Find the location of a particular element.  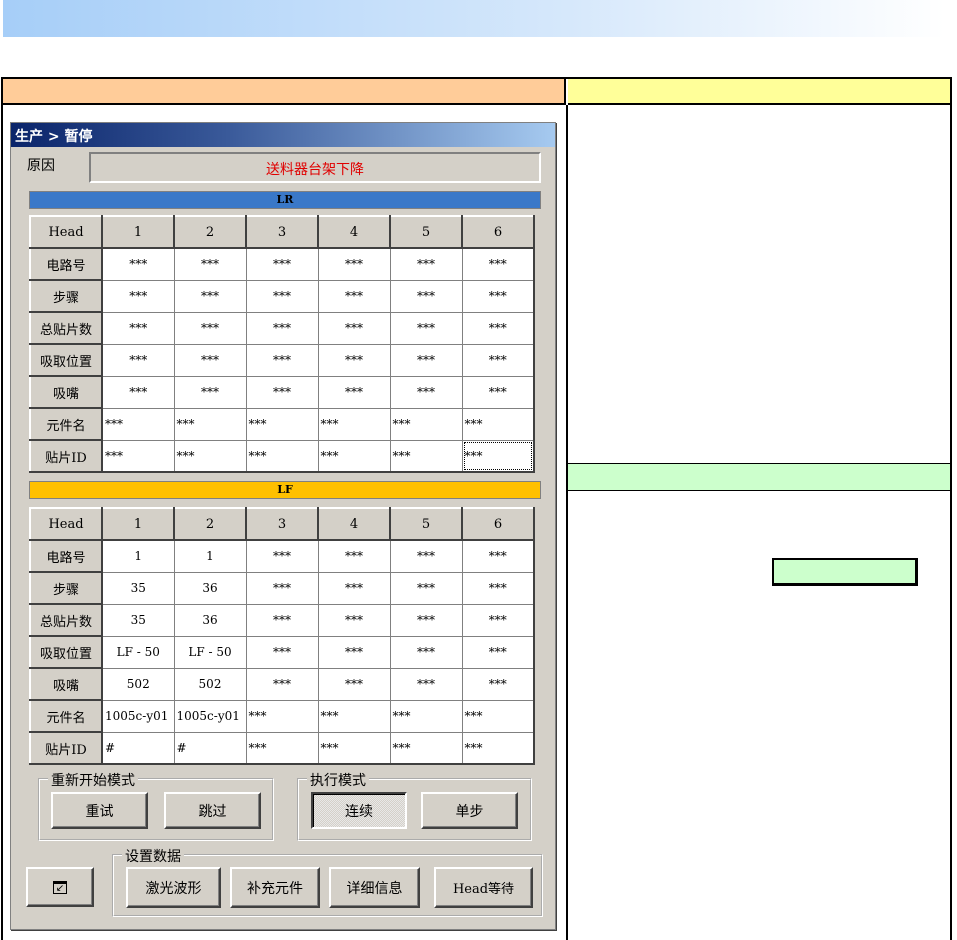

head-wait-button: Head等待 is located at coordinates (483, 887).